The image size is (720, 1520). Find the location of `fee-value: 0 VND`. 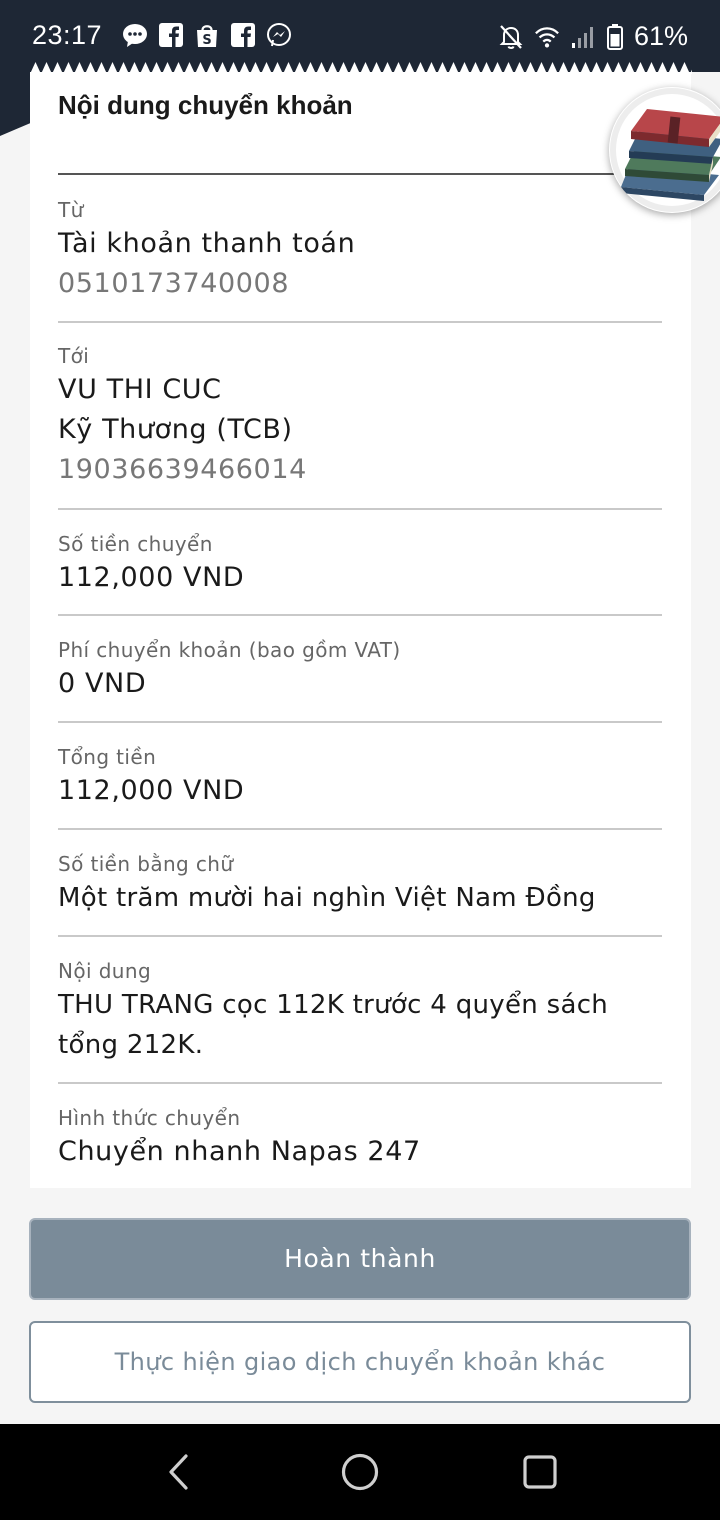

fee-value: 0 VND is located at coordinates (102, 683).